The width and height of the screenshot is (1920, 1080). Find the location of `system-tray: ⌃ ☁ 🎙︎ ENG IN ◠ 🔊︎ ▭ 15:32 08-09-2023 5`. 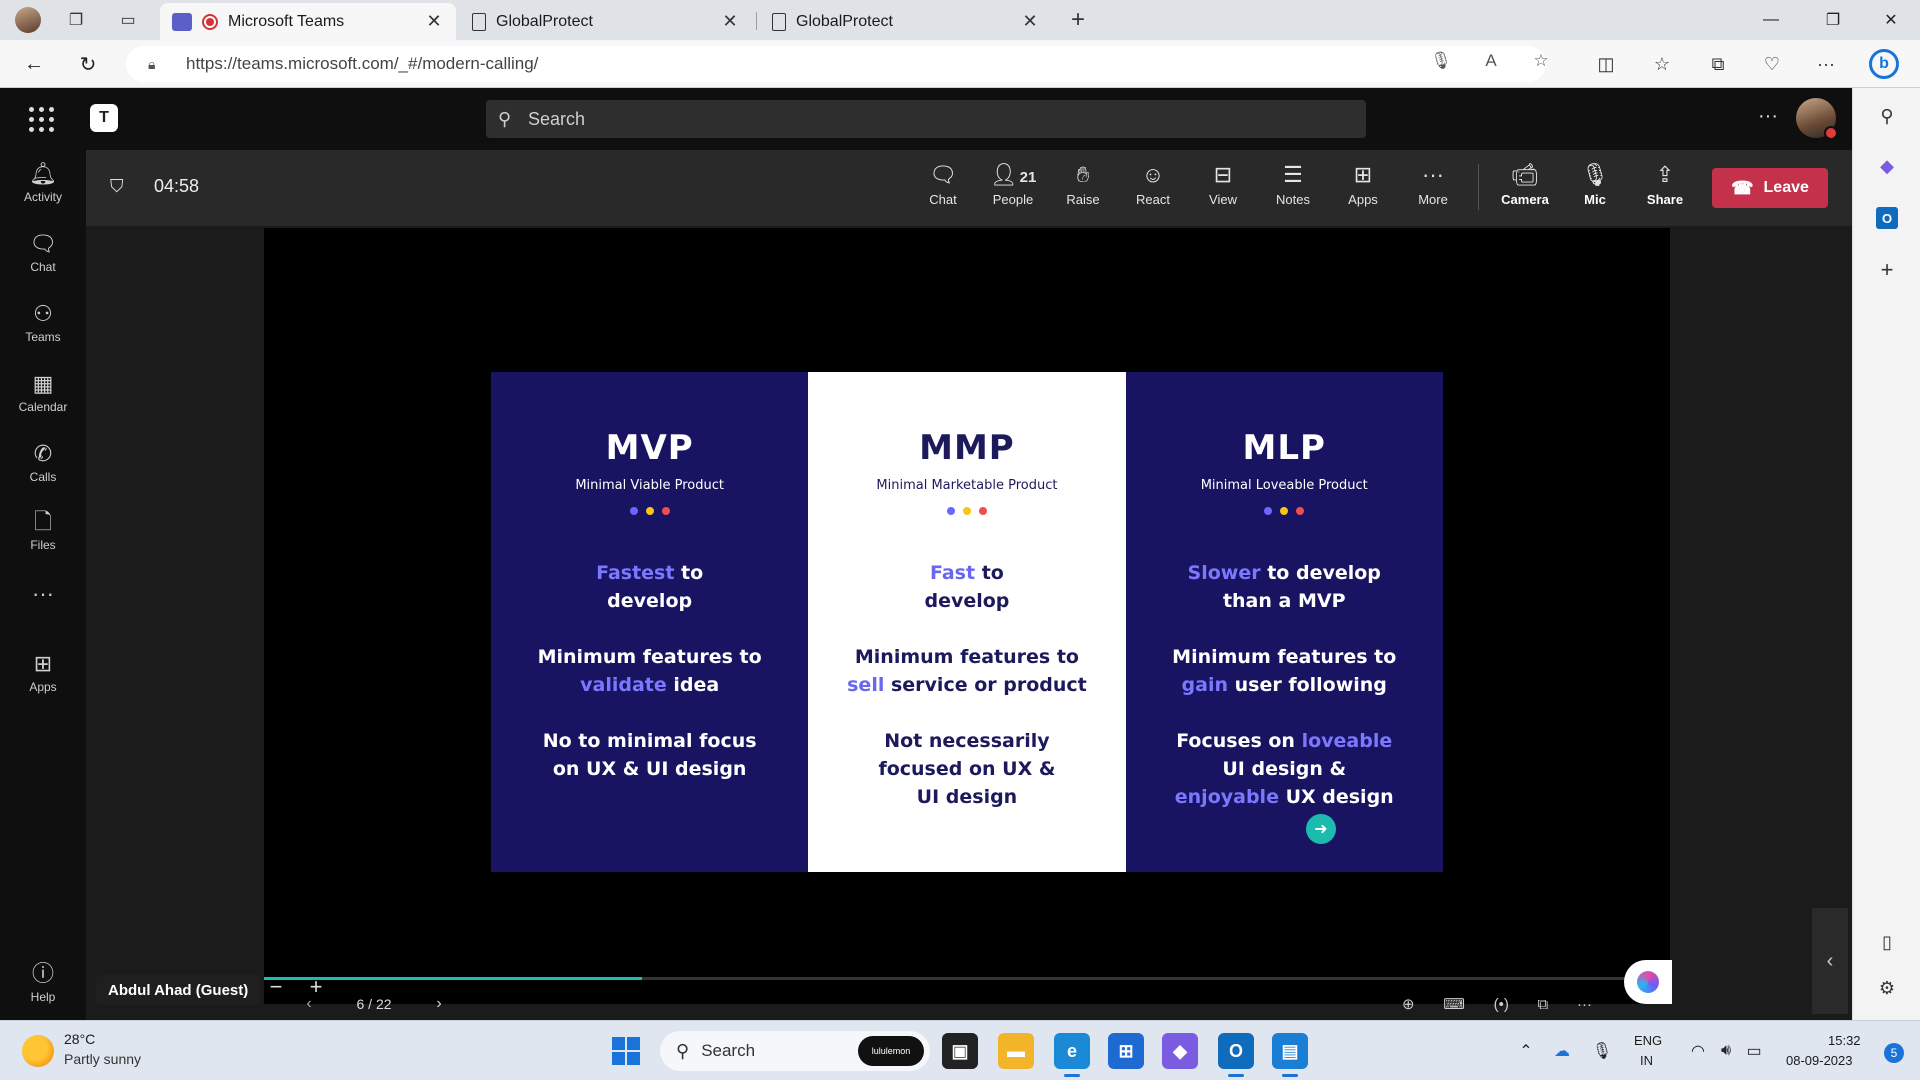

system-tray: ⌃ ☁ 🎙︎ ENG IN ◠ 🔊︎ ▭ 15:32 08-09-2023 5 is located at coordinates (1715, 1050).